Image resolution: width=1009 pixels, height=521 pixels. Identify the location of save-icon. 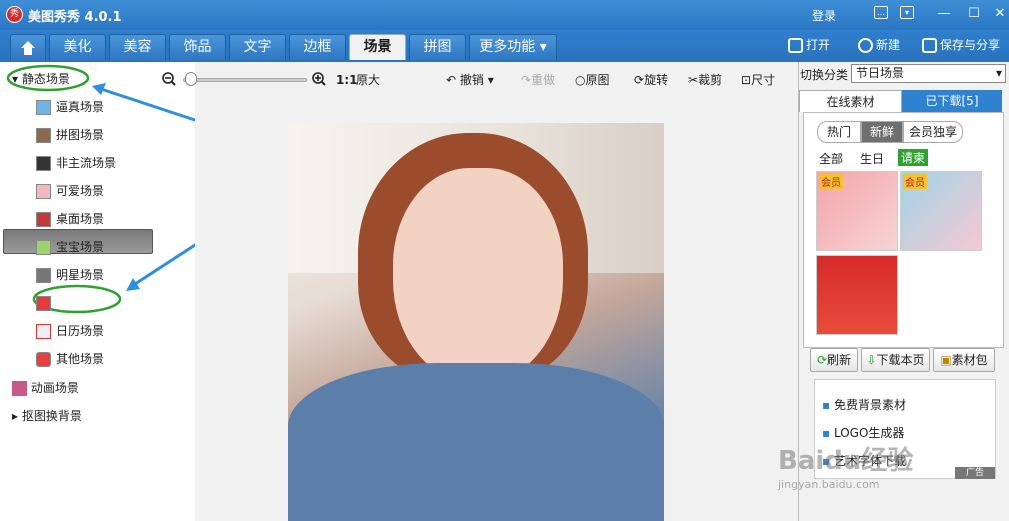
(929, 45).